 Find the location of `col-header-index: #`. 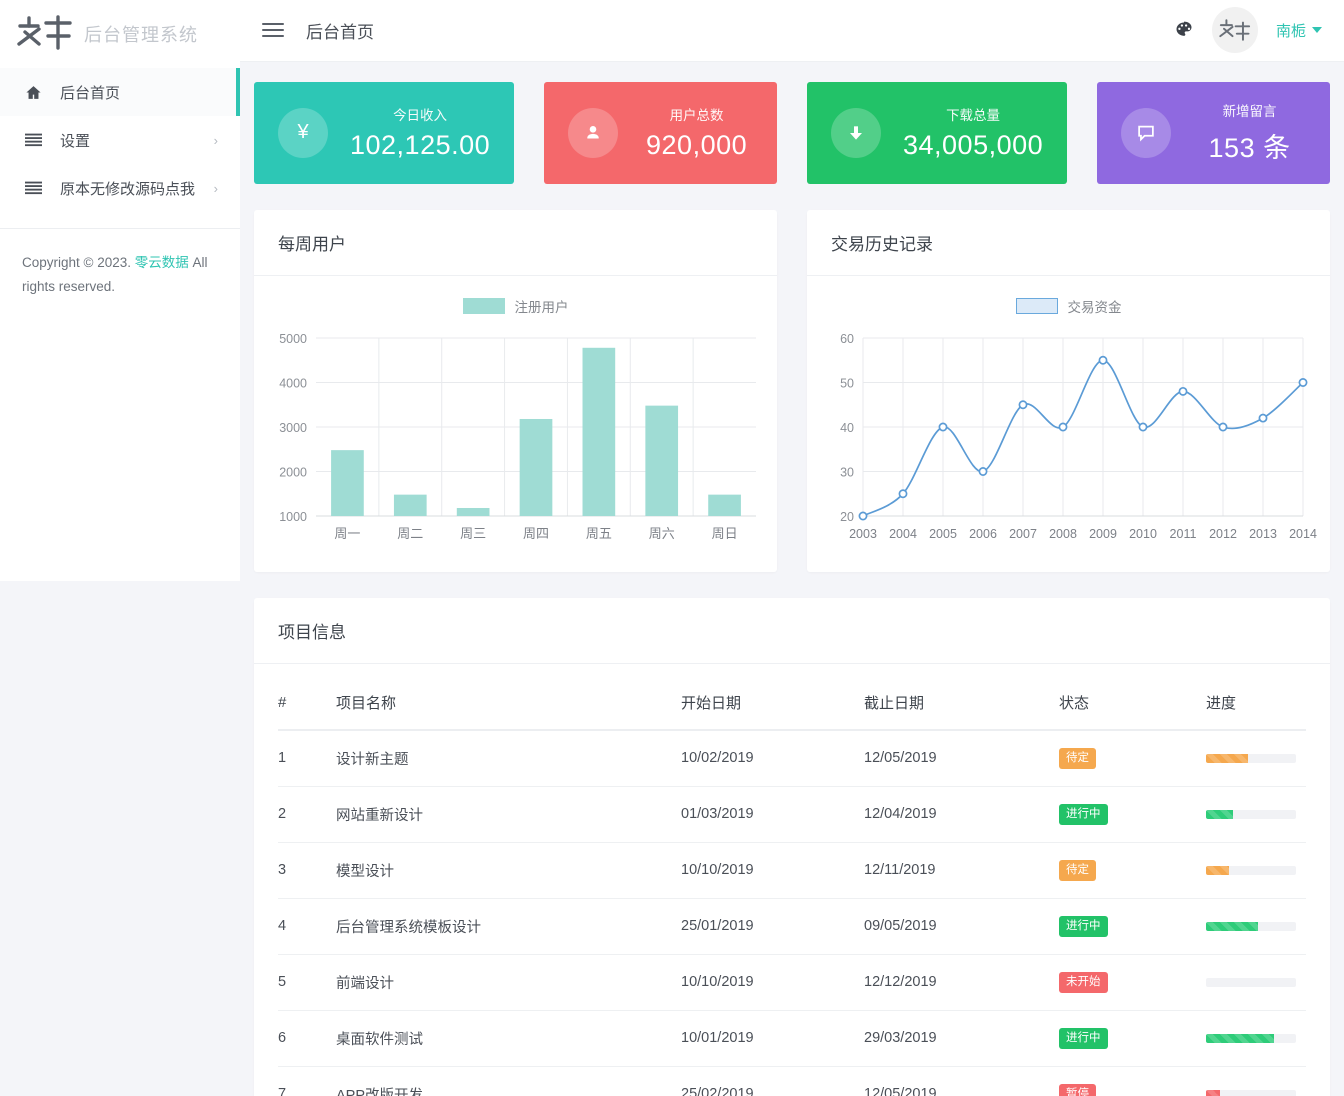

col-header-index: # is located at coordinates (307, 702).